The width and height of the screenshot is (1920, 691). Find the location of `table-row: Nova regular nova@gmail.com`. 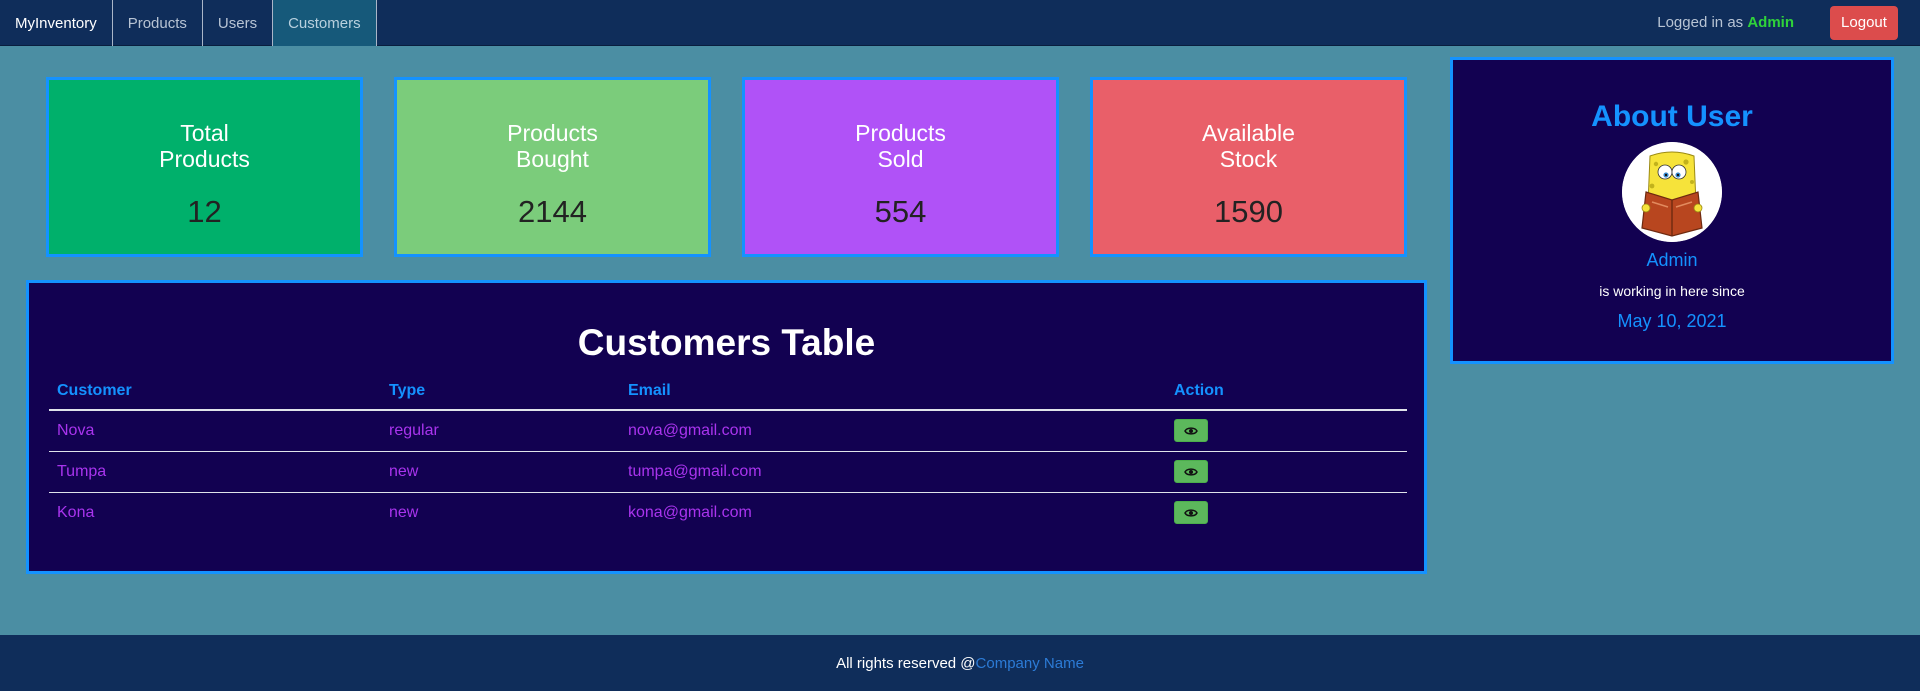

table-row: Nova regular nova@gmail.com is located at coordinates (728, 431).